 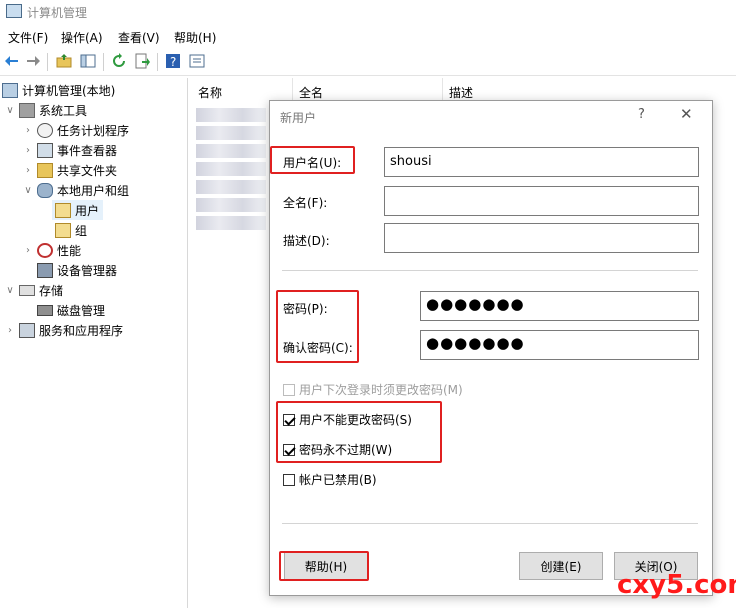 What do you see at coordinates (64, 61) in the screenshot?
I see `up-folder-icon` at bounding box center [64, 61].